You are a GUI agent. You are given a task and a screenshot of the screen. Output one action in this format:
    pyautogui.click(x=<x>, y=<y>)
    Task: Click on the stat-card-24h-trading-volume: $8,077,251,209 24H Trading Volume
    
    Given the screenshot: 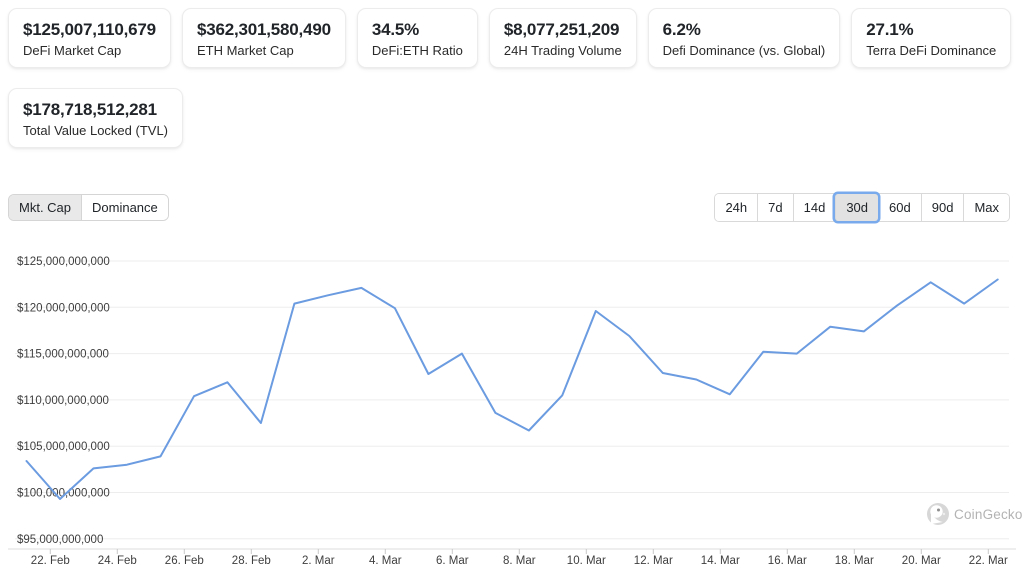 What is the action you would take?
    pyautogui.click(x=562, y=38)
    